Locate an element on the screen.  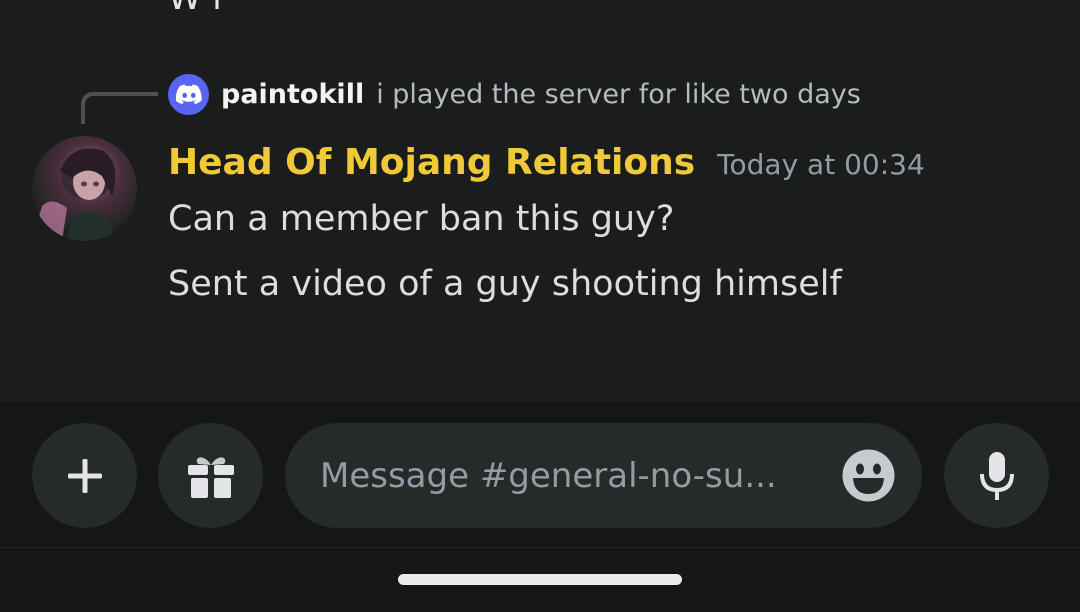
system-nav-bar is located at coordinates (540, 580).